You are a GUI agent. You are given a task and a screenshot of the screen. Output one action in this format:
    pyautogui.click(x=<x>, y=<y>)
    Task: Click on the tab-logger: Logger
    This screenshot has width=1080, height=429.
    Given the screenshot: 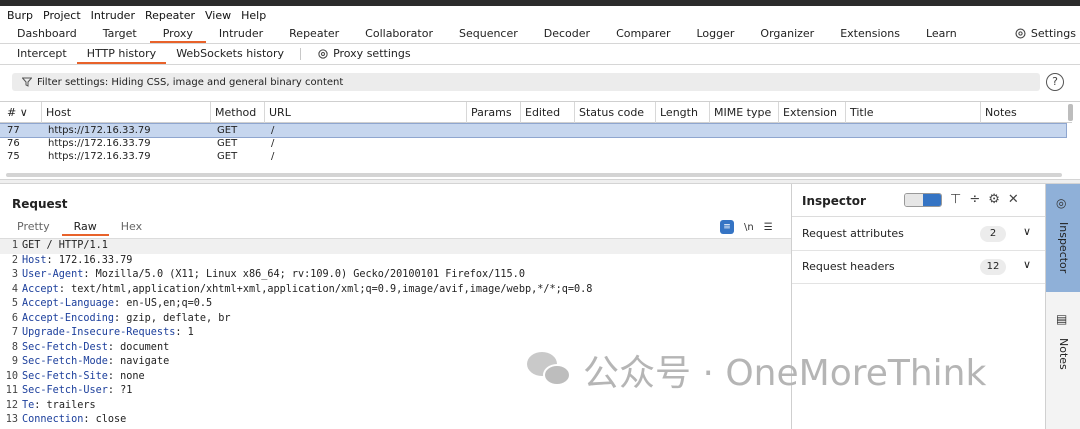 What is the action you would take?
    pyautogui.click(x=715, y=33)
    